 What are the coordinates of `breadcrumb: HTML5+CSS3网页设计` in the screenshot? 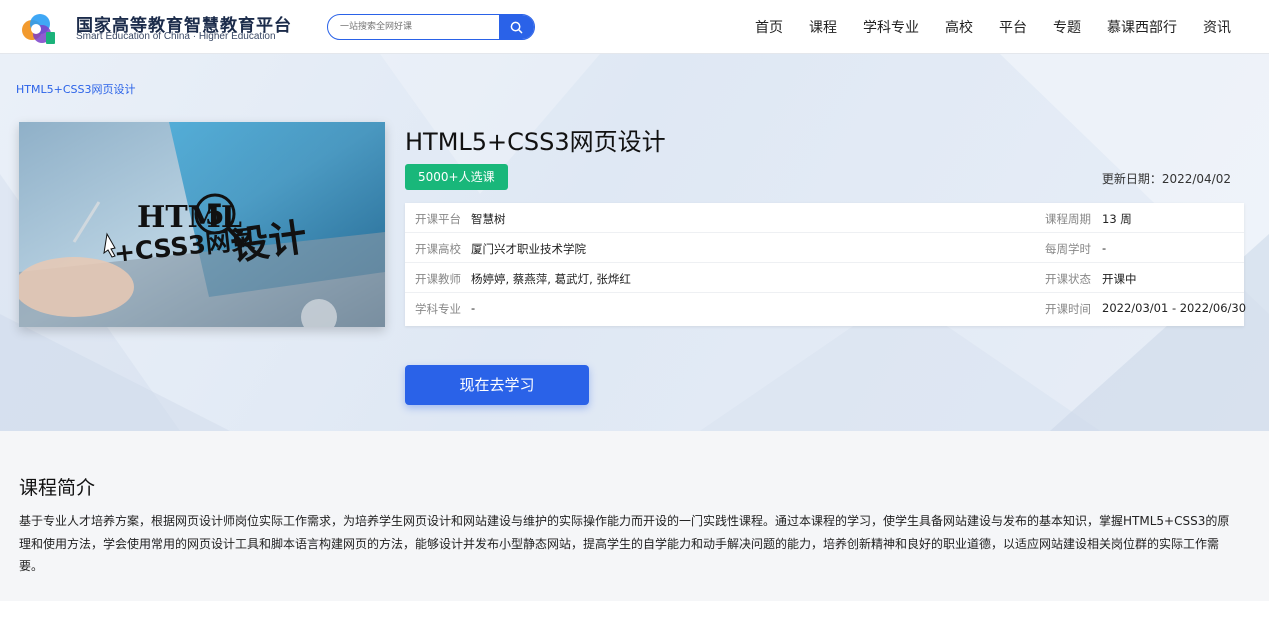 It's located at (75, 89).